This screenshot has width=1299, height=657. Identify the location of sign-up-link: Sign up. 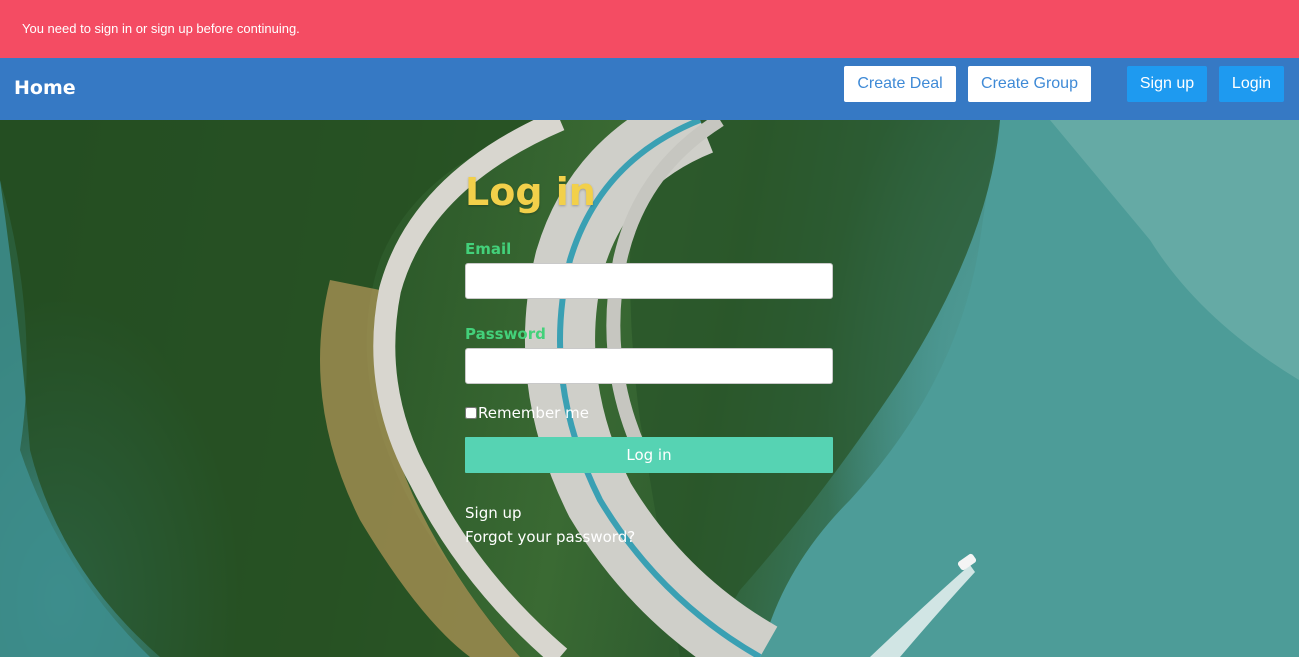
(649, 513).